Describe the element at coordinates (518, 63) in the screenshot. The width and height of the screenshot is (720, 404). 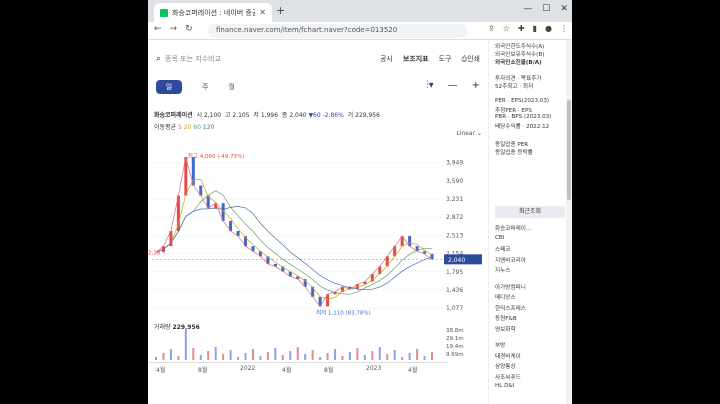
I see `sidebar-info-row: 외국인소진율(B/A)` at that location.